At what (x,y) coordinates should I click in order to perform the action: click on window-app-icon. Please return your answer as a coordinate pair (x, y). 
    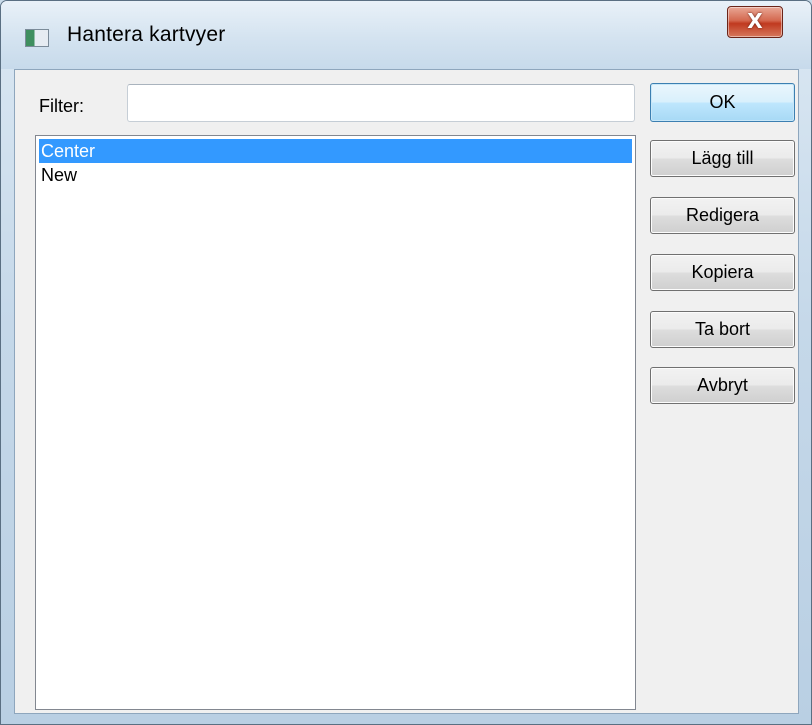
    Looking at the image, I should click on (37, 38).